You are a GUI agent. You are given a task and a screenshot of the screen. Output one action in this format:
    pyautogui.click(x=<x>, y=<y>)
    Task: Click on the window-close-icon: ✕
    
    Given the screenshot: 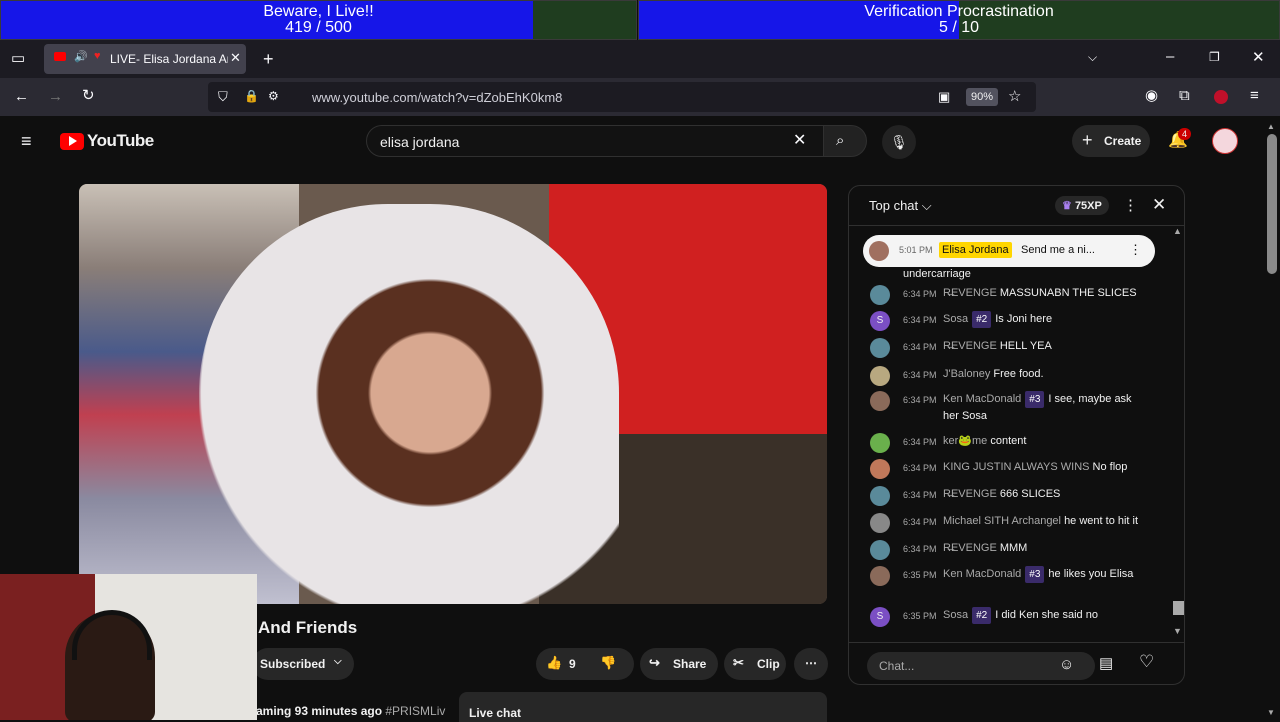 What is the action you would take?
    pyautogui.click(x=1258, y=57)
    